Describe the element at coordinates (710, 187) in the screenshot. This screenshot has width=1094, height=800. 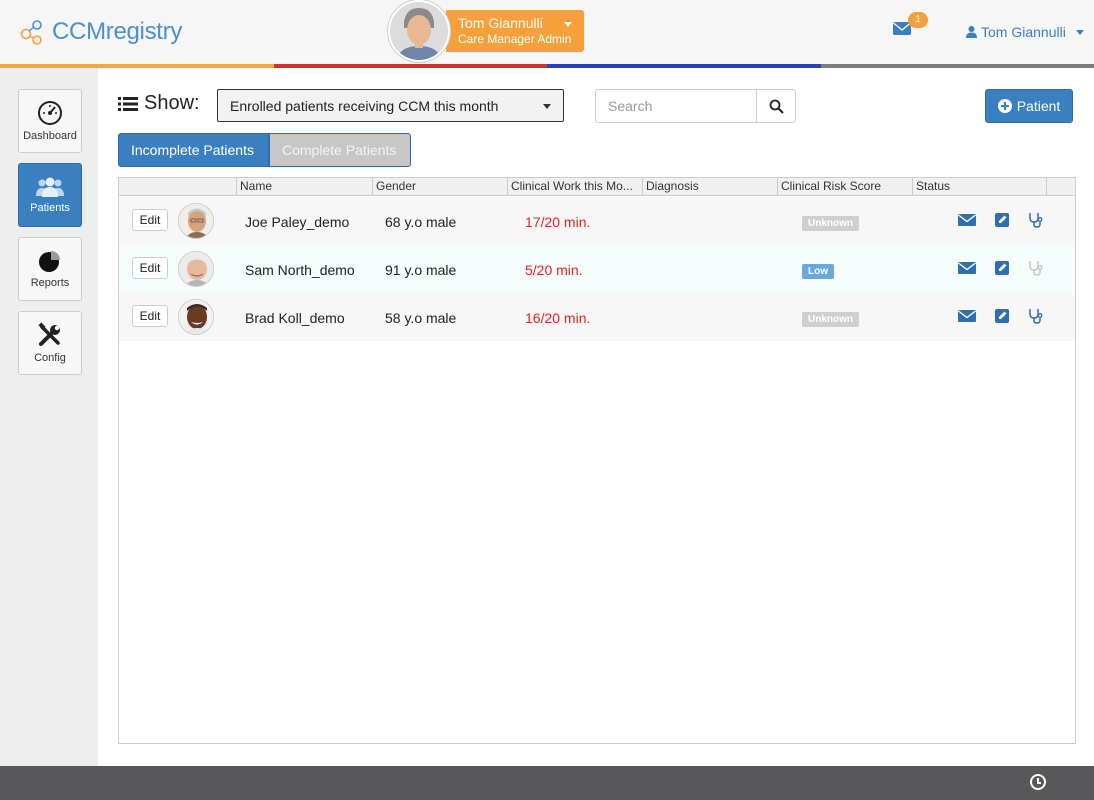
I see `column-header-diagnosis: Diagnosis` at that location.